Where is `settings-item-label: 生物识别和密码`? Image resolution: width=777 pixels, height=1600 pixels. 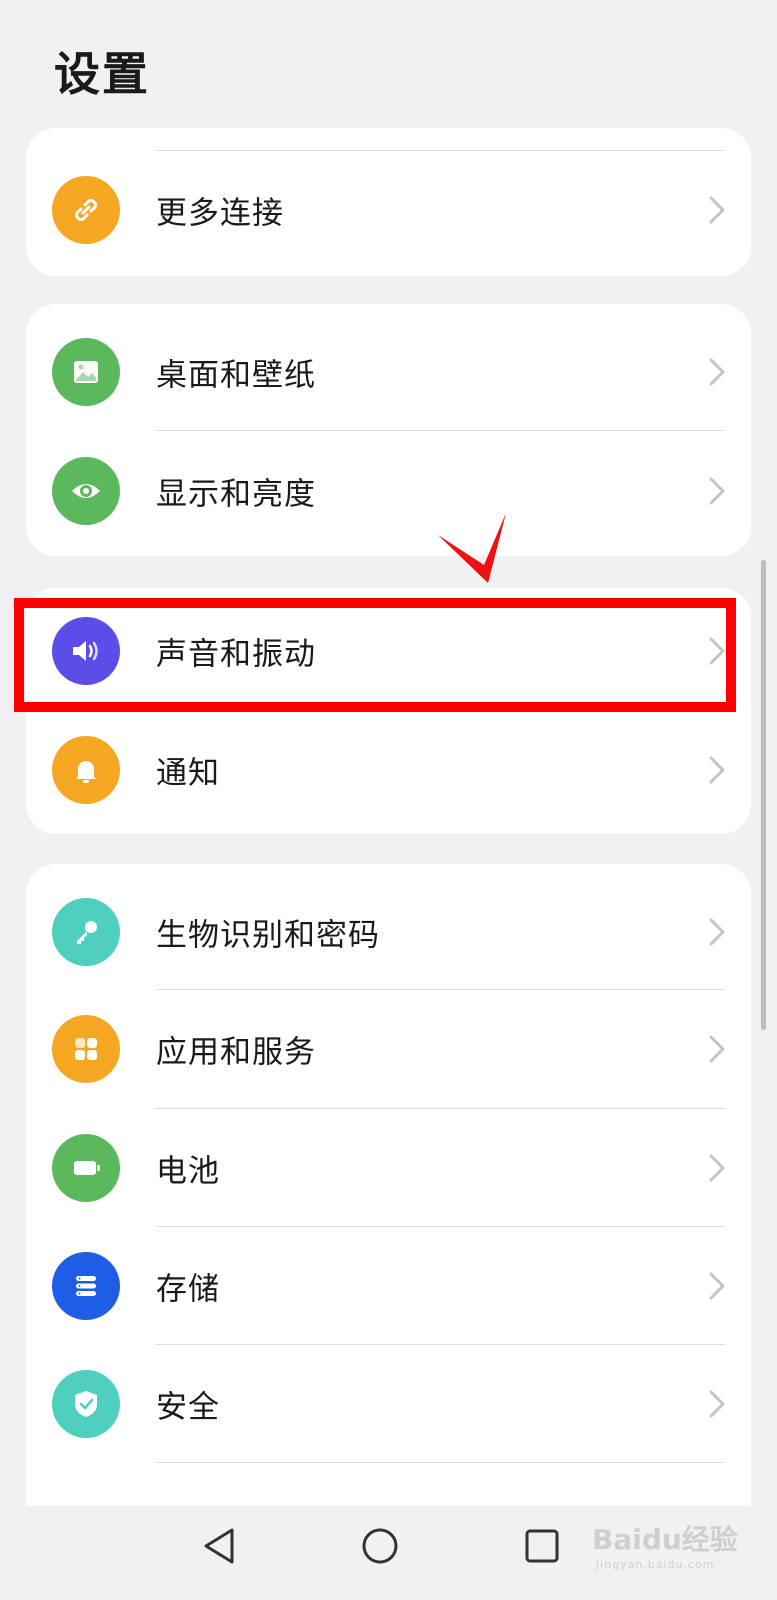 settings-item-label: 生物识别和密码 is located at coordinates (268, 935).